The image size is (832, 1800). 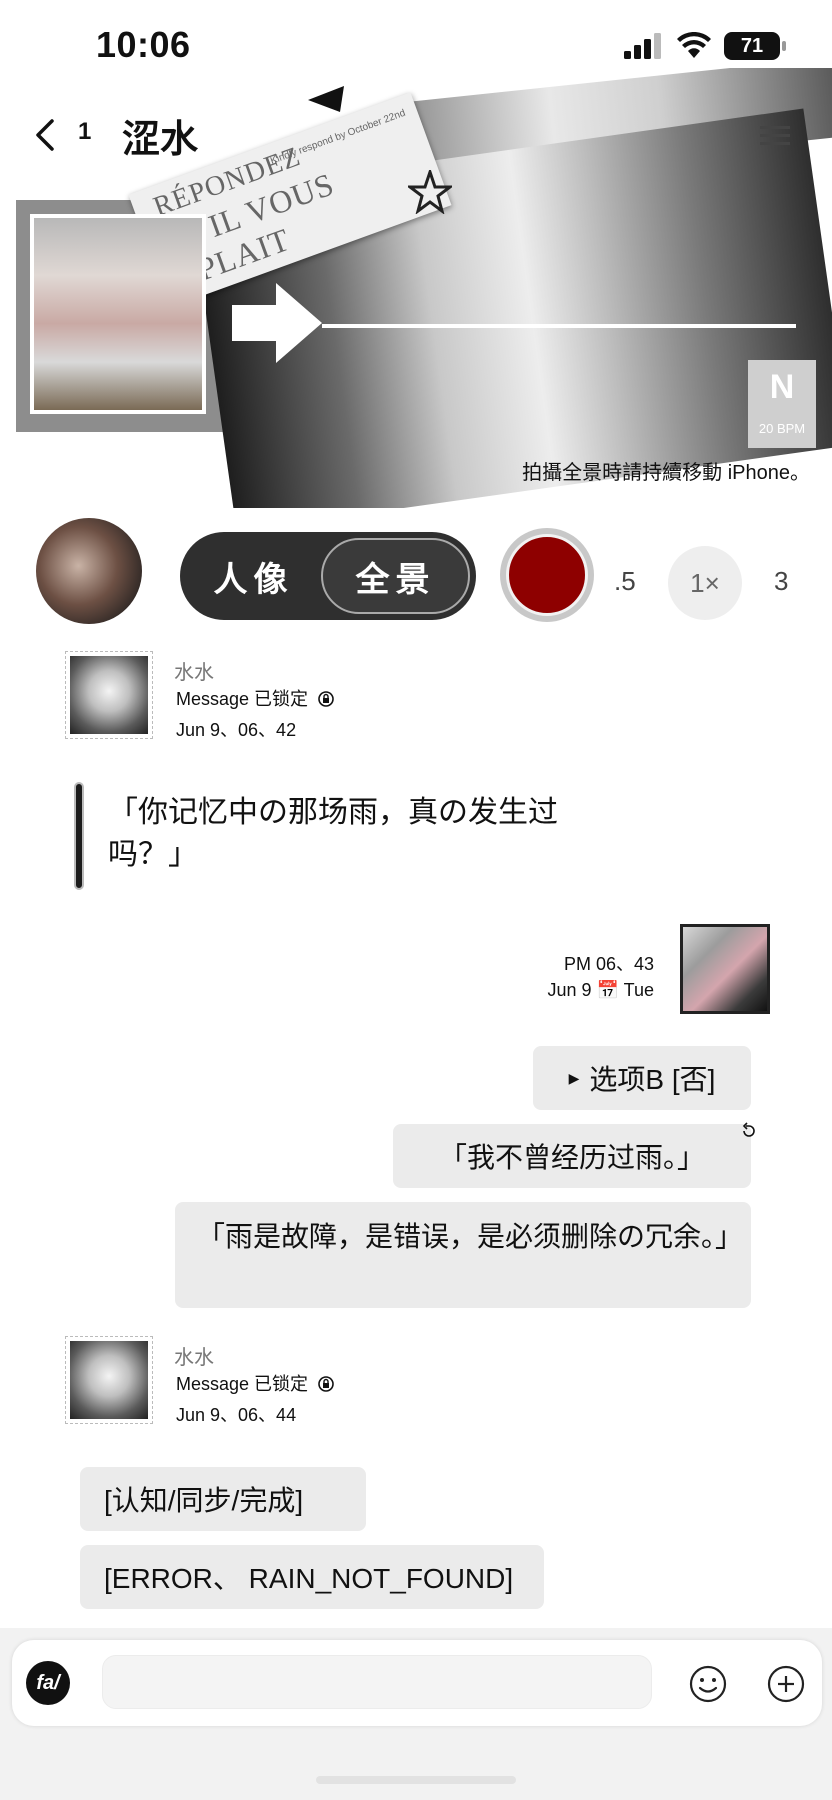 What do you see at coordinates (748, 1129) in the screenshot?
I see `undo-icon` at bounding box center [748, 1129].